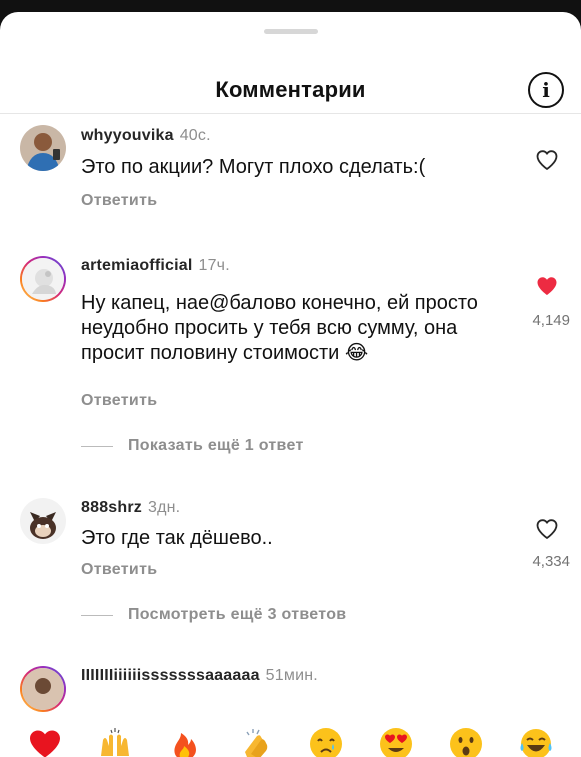 This screenshot has height=757, width=581. Describe the element at coordinates (536, 740) in the screenshot. I see `tears-of-joy-icon` at that location.